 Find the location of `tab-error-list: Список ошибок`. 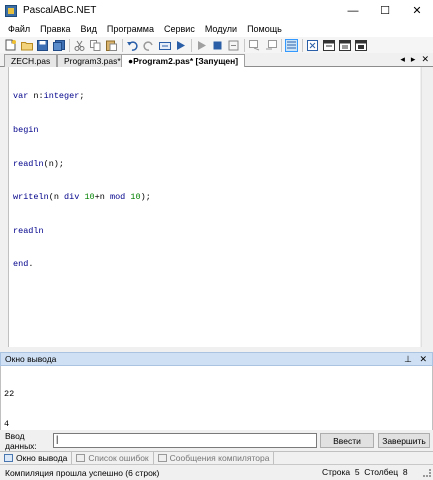

tab-error-list: Список ошибок is located at coordinates (113, 458).